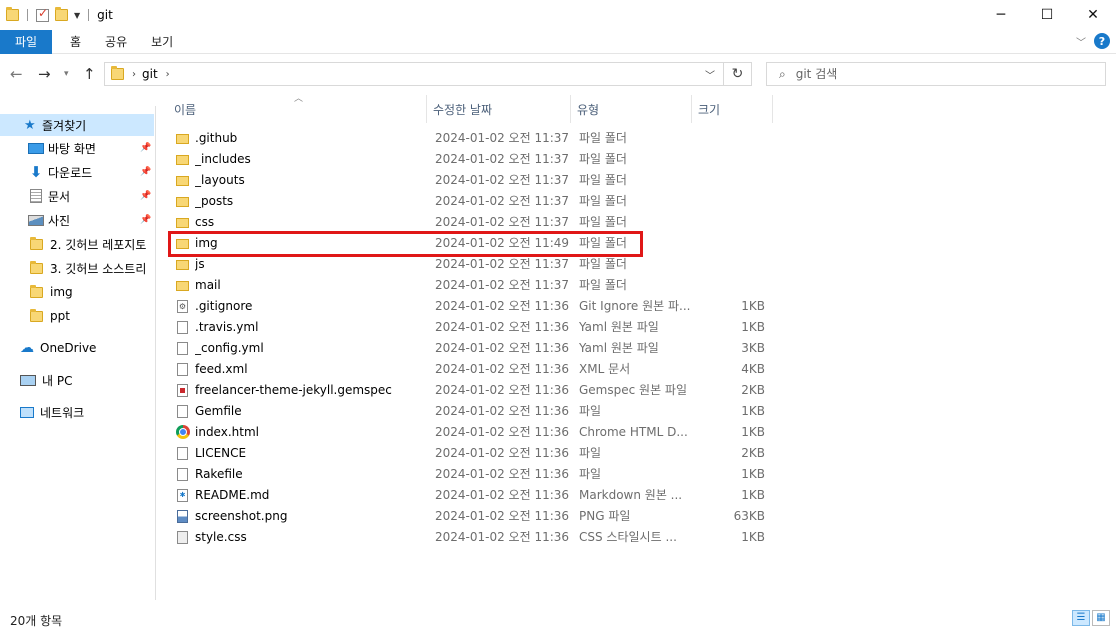  Describe the element at coordinates (36, 148) in the screenshot. I see `desktop-icon` at that location.